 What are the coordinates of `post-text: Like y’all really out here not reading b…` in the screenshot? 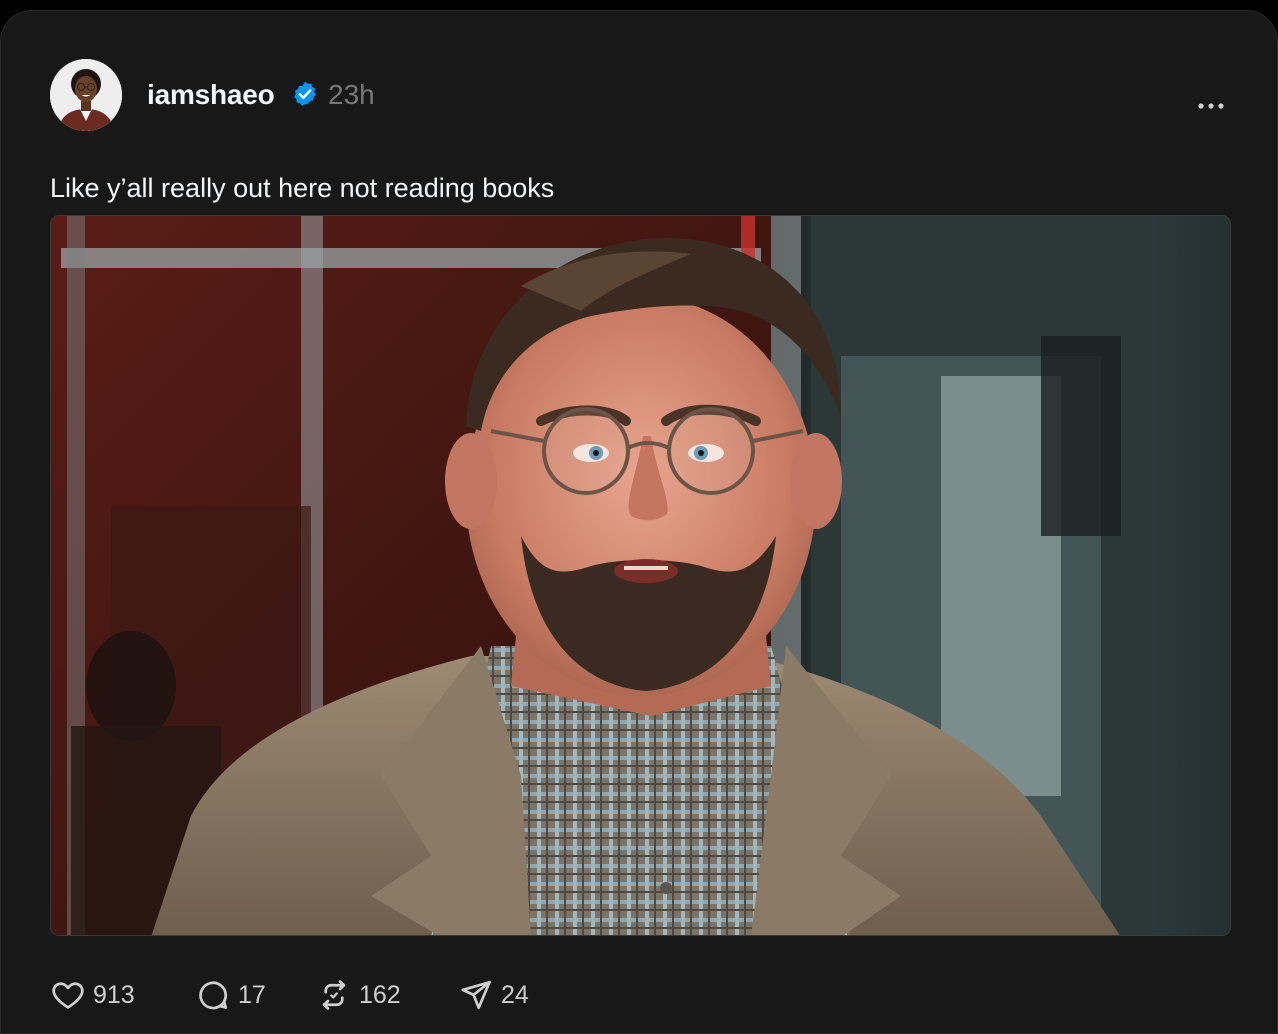 It's located at (302, 188).